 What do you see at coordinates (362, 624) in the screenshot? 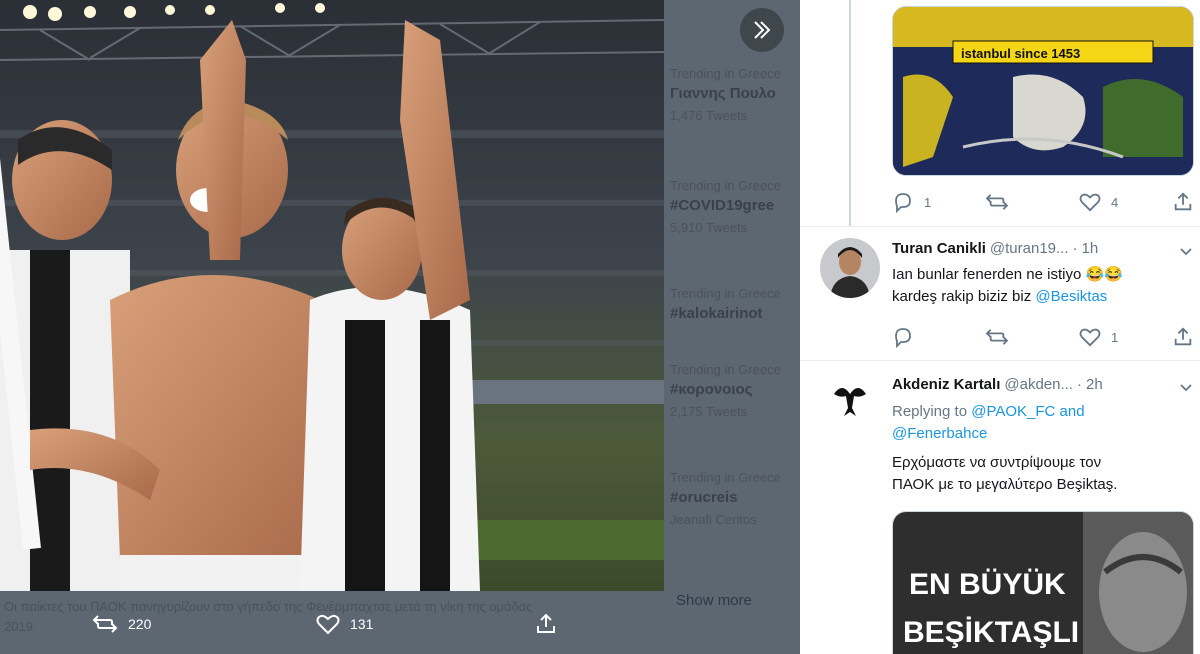
I see `like-count: 131` at bounding box center [362, 624].